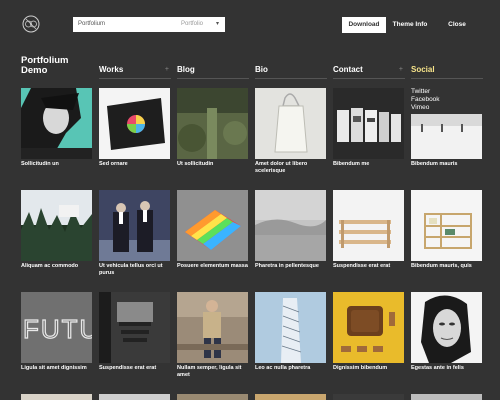 This screenshot has width=500, height=400. What do you see at coordinates (294, 368) in the screenshot?
I see `thumbnail-caption: Leo ac nulla pharetra` at bounding box center [294, 368].